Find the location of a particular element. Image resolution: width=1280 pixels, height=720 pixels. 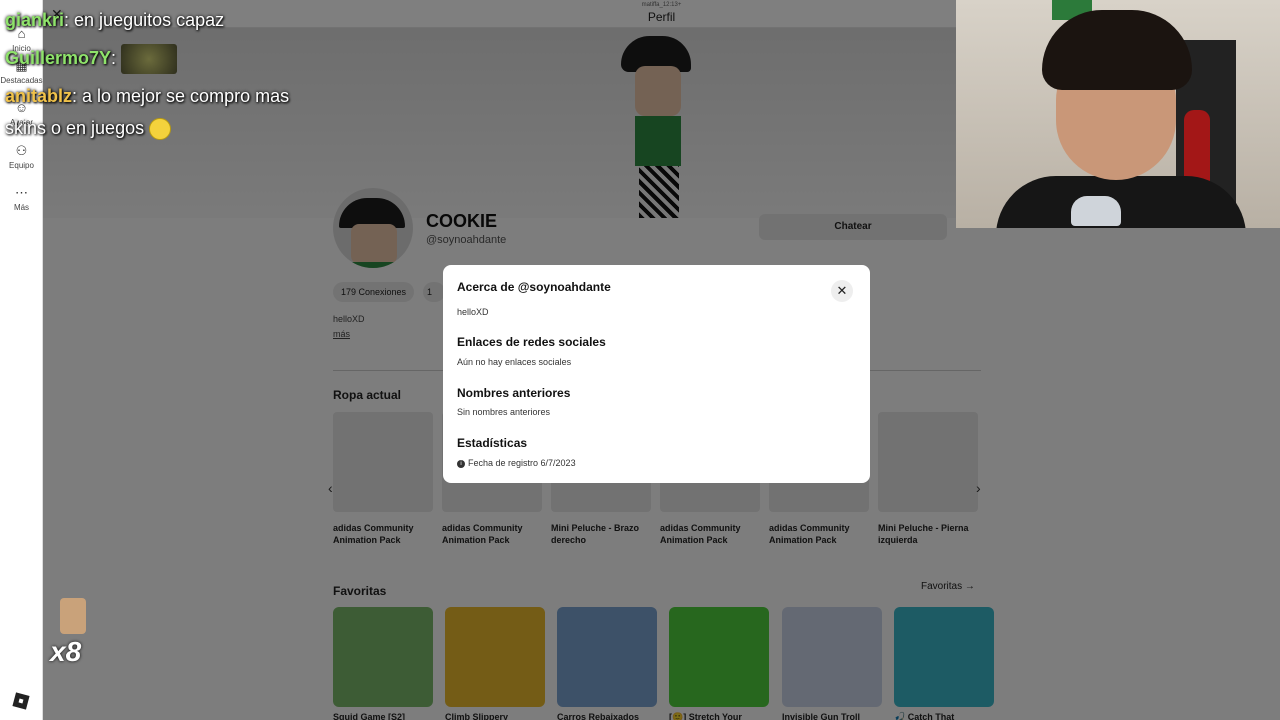

webcam-feed is located at coordinates (1118, 114).